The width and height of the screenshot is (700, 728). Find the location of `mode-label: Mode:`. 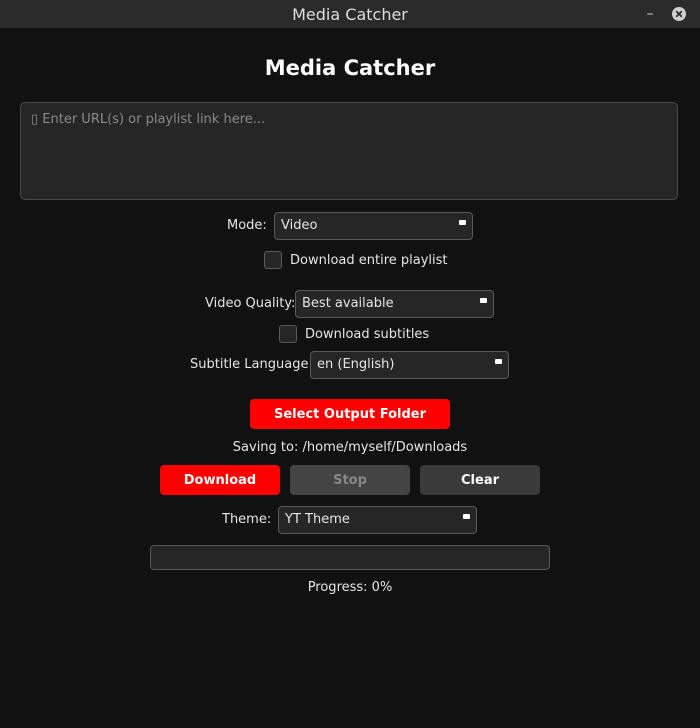

mode-label: Mode: is located at coordinates (247, 225).